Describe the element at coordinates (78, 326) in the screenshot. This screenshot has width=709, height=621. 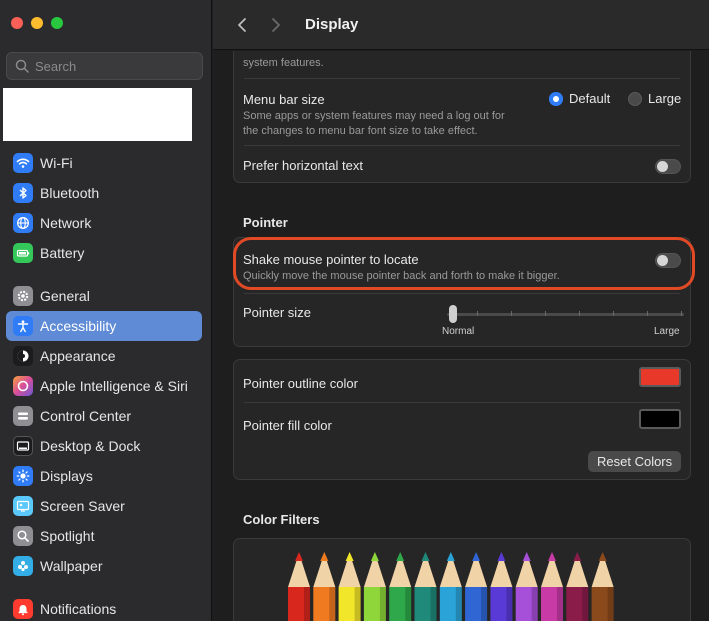
I see `sidebar-item-label: Accessibility` at that location.